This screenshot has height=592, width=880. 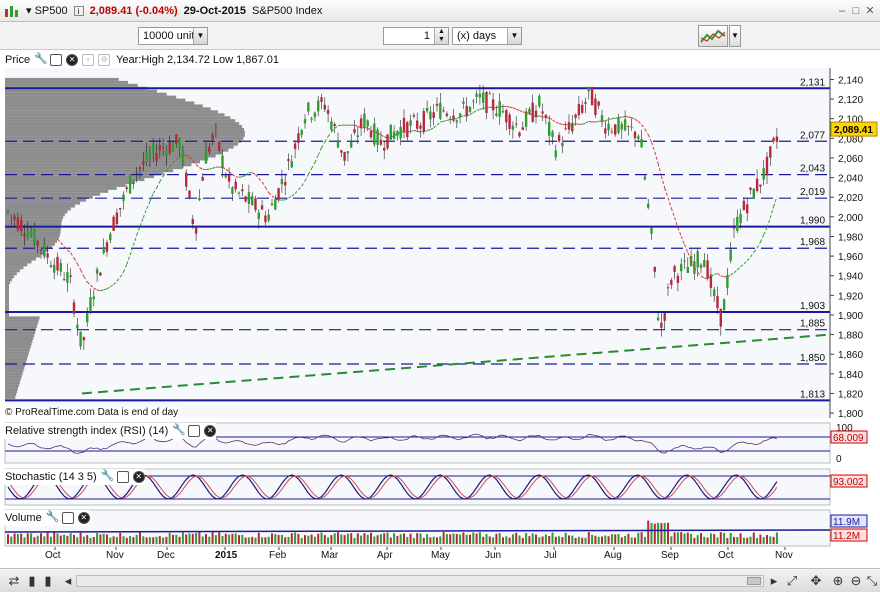 I want to click on instrument-name: S&P500 Index, so click(x=287, y=10).